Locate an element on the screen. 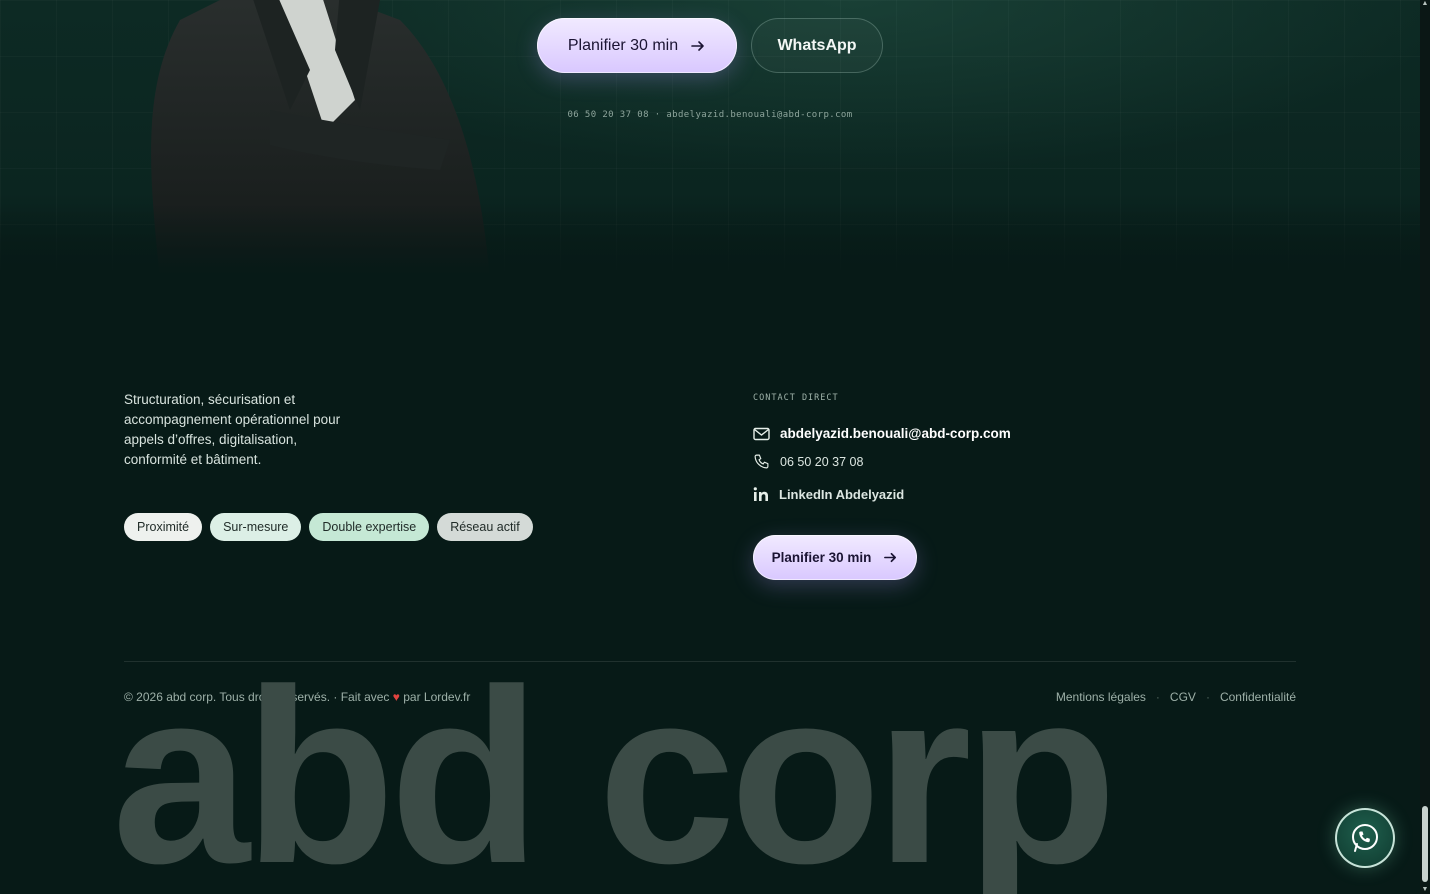 This screenshot has height=894, width=1430. whatsapp-floating-button is located at coordinates (1365, 838).